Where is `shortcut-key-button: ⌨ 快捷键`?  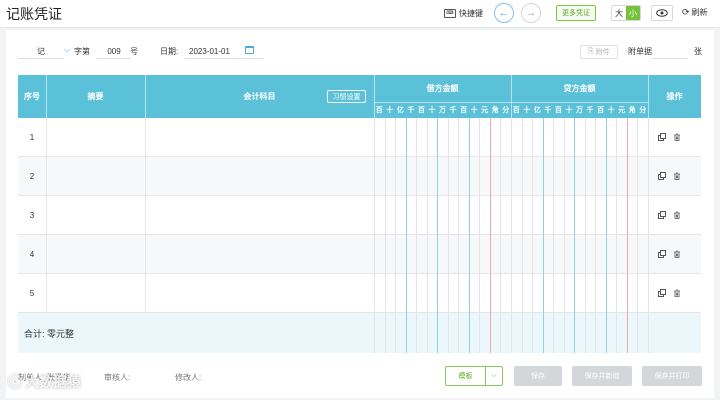
shortcut-key-button: ⌨ 快捷键 is located at coordinates (463, 13).